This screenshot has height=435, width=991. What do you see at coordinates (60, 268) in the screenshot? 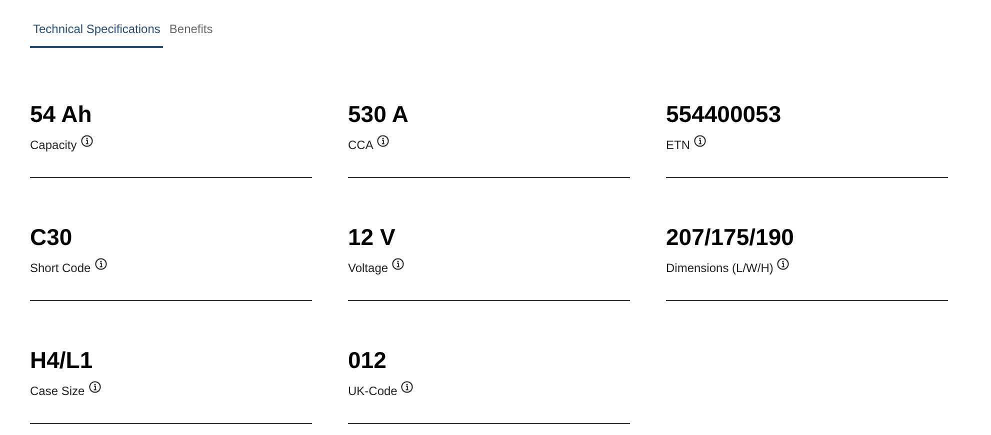
I see `spec-label: Short Code` at bounding box center [60, 268].